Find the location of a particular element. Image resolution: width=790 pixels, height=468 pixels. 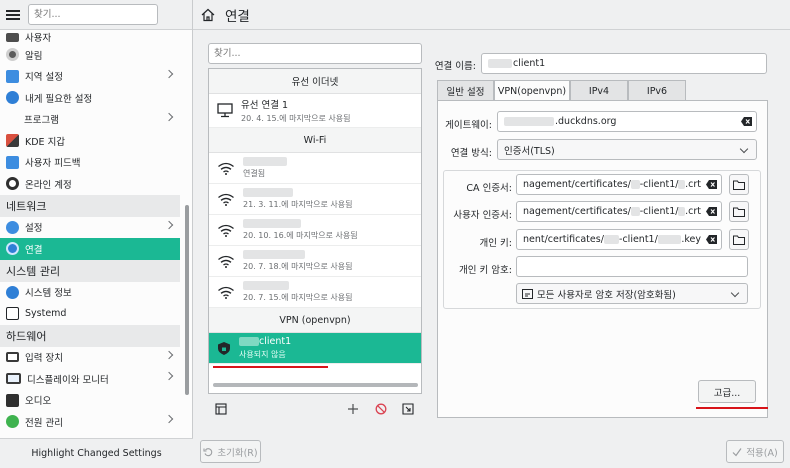

connection-status: 20. 10. 16.에 마지막으로 사용됨 is located at coordinates (300, 235).